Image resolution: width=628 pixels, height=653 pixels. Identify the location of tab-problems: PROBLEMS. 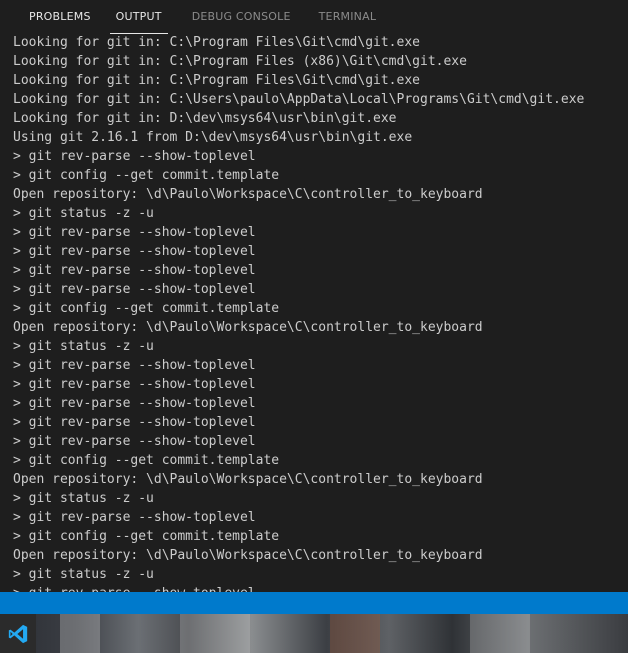
(64, 17).